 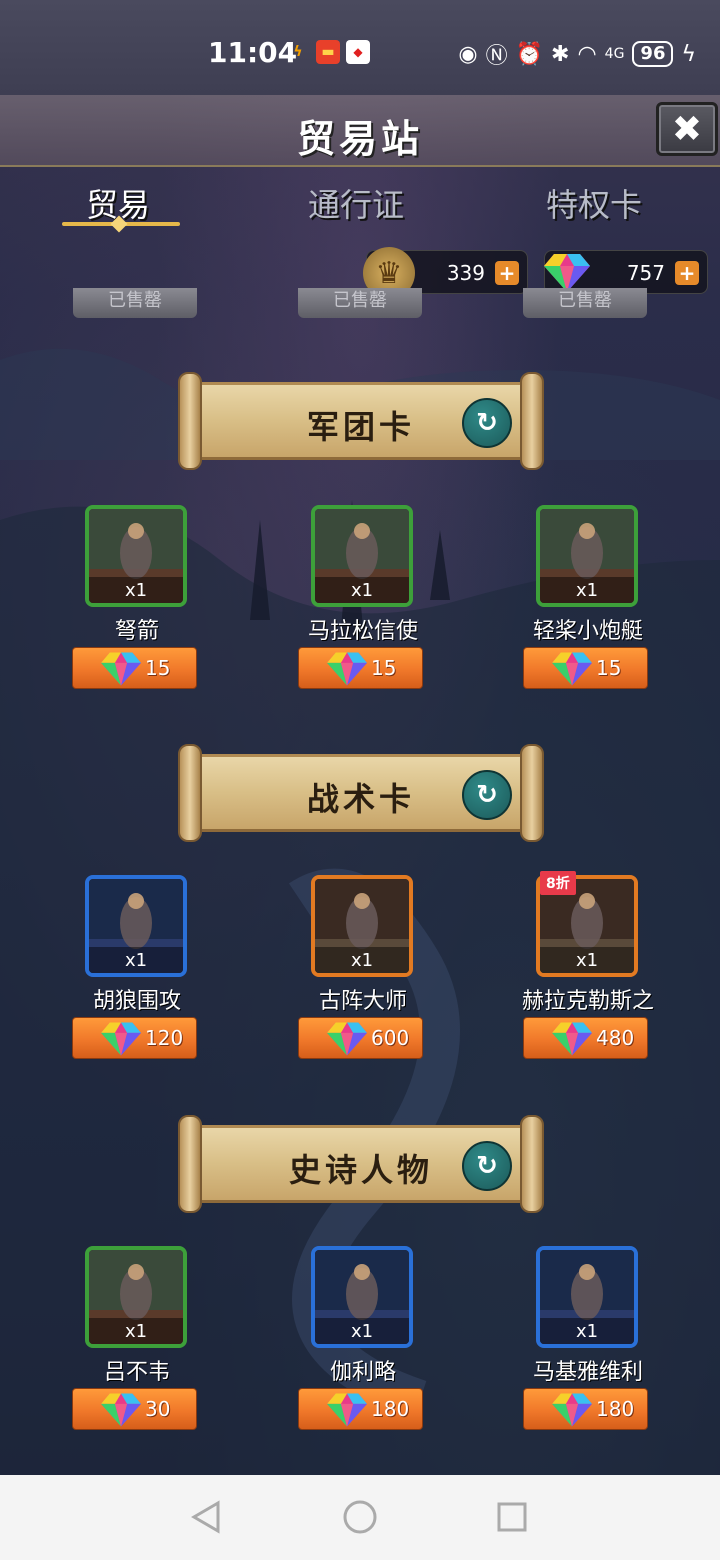 I want to click on close-button: ✖, so click(x=687, y=129).